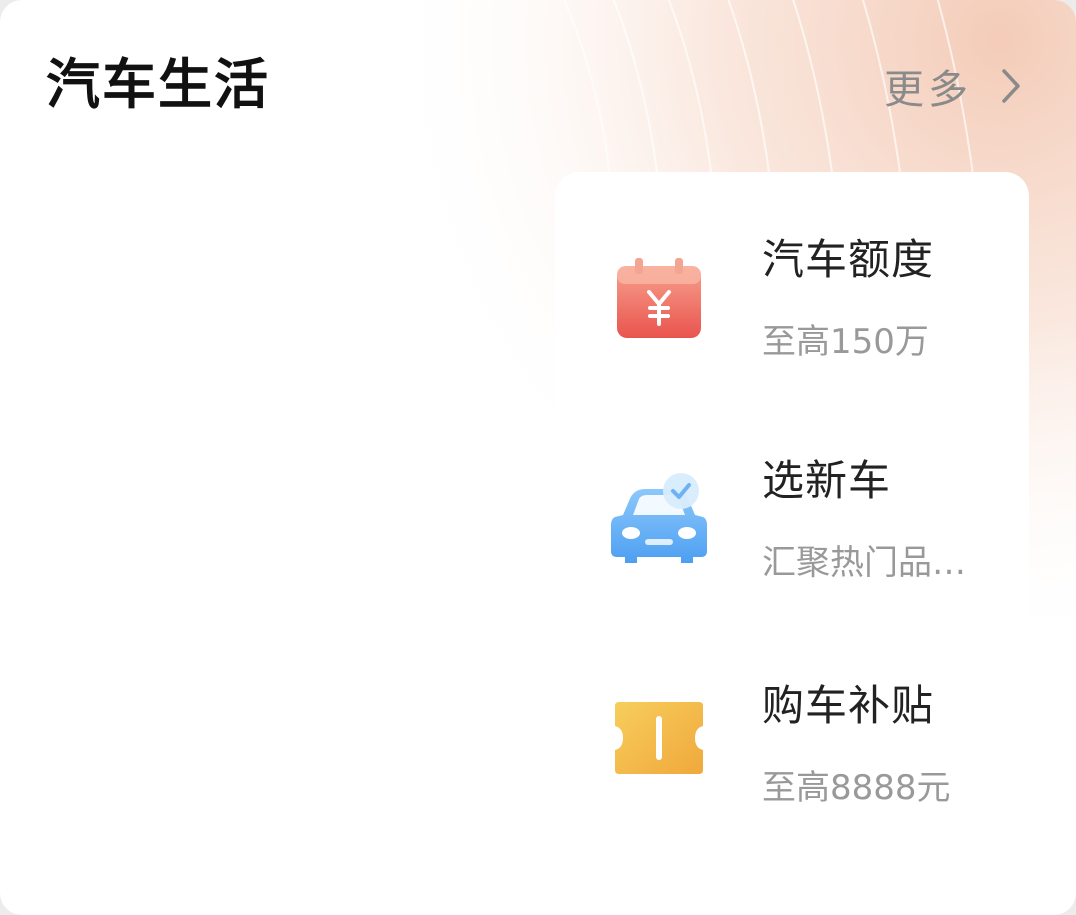 This screenshot has height=915, width=1076. I want to click on item-title: 选新车, so click(827, 480).